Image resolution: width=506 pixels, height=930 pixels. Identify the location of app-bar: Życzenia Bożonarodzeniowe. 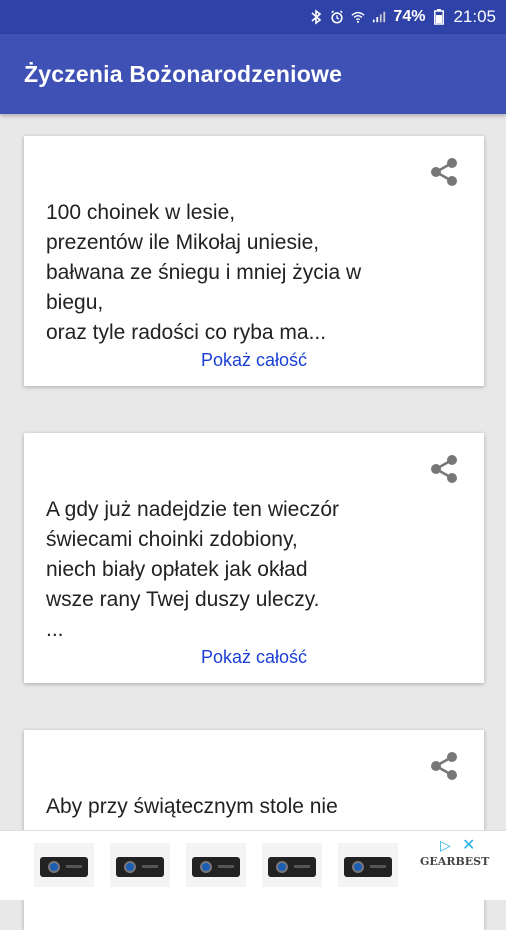
(253, 74).